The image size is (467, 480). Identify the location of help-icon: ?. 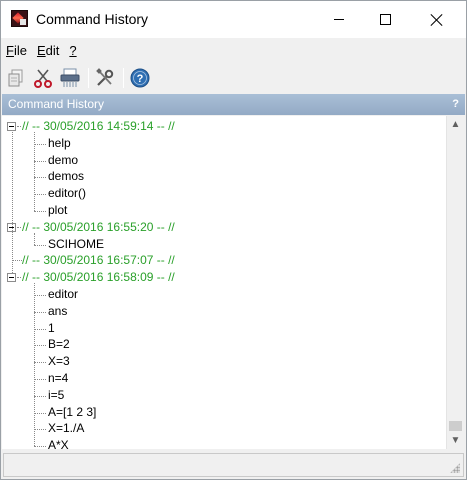
(140, 78).